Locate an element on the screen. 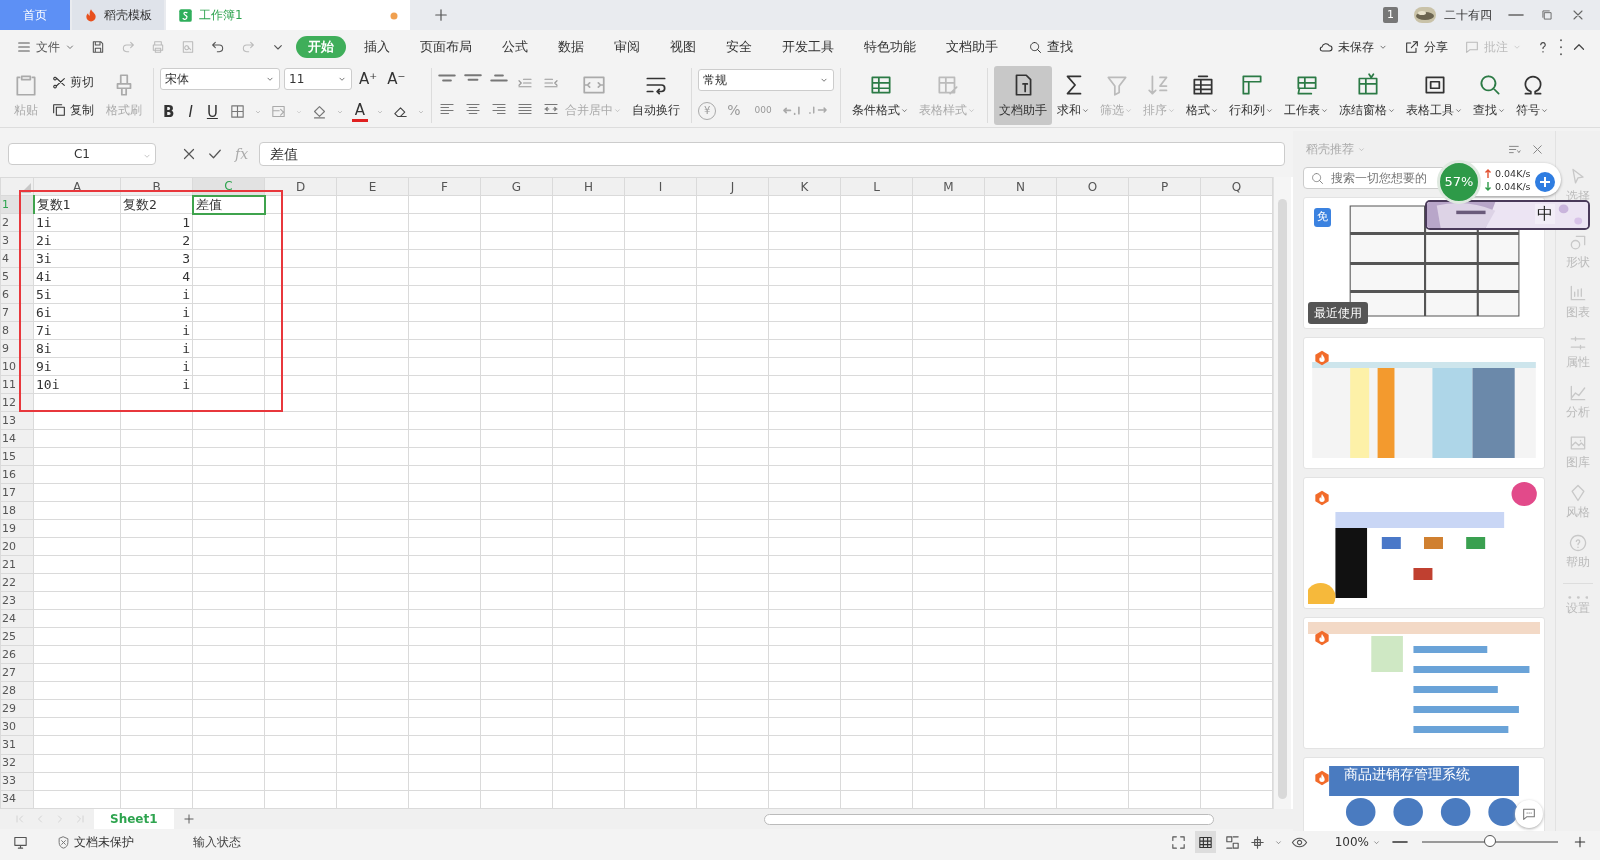 Image resolution: width=1600 pixels, height=860 pixels. table-cell: 4 is located at coordinates (156, 276).